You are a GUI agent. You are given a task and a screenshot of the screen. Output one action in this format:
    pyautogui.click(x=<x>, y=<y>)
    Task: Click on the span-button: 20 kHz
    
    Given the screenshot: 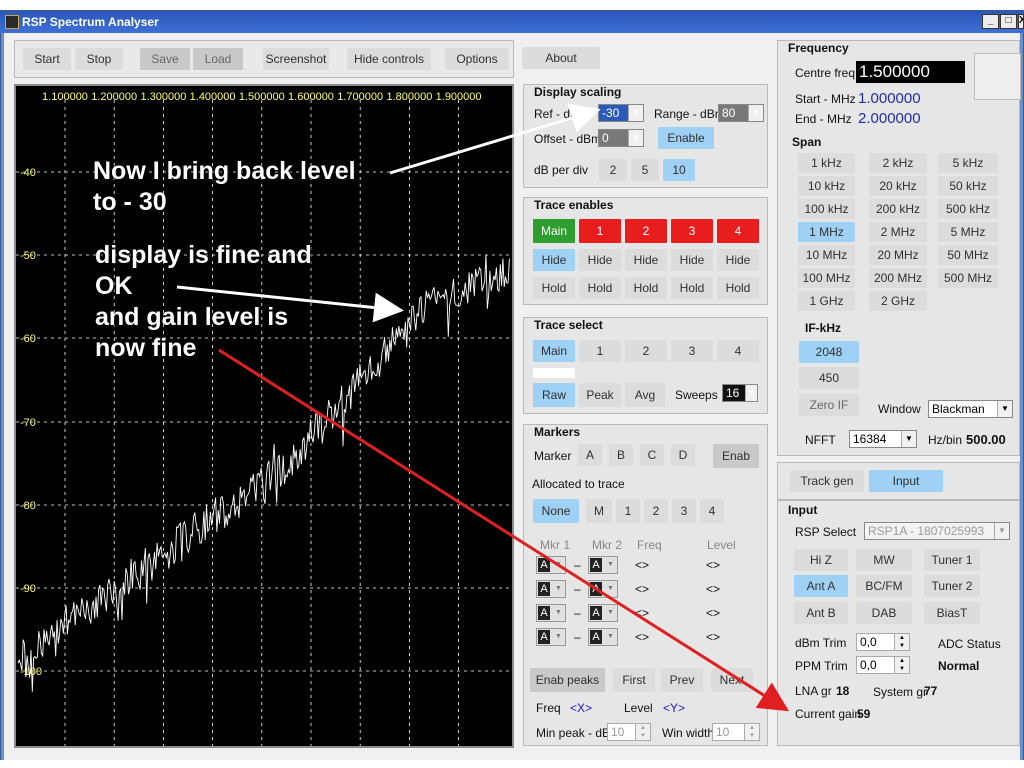 What is the action you would take?
    pyautogui.click(x=898, y=186)
    